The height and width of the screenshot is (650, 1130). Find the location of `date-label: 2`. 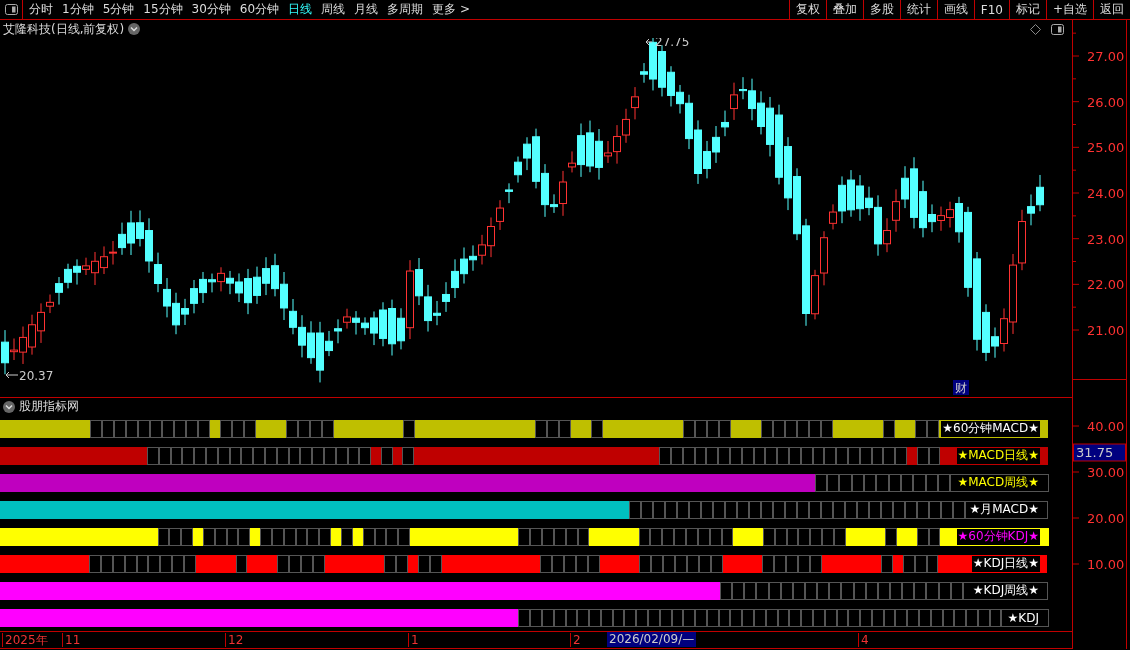

date-label: 2 is located at coordinates (575, 640).